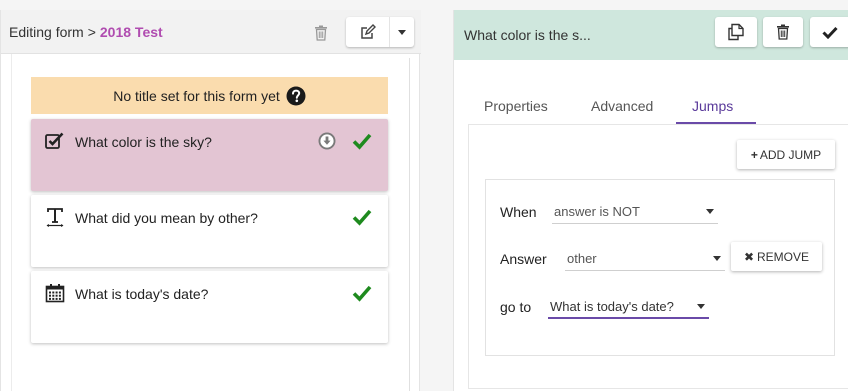 Image resolution: width=848 pixels, height=391 pixels. What do you see at coordinates (612, 306) in the screenshot?
I see `target-question-value: What is today's date?` at bounding box center [612, 306].